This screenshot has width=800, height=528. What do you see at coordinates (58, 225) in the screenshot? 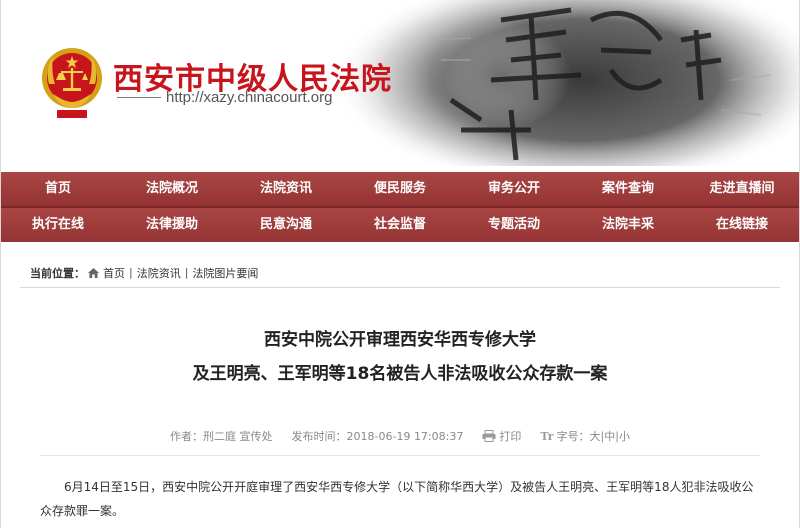
I see `nav-item-enforcement-online: 执行在线` at bounding box center [58, 225].